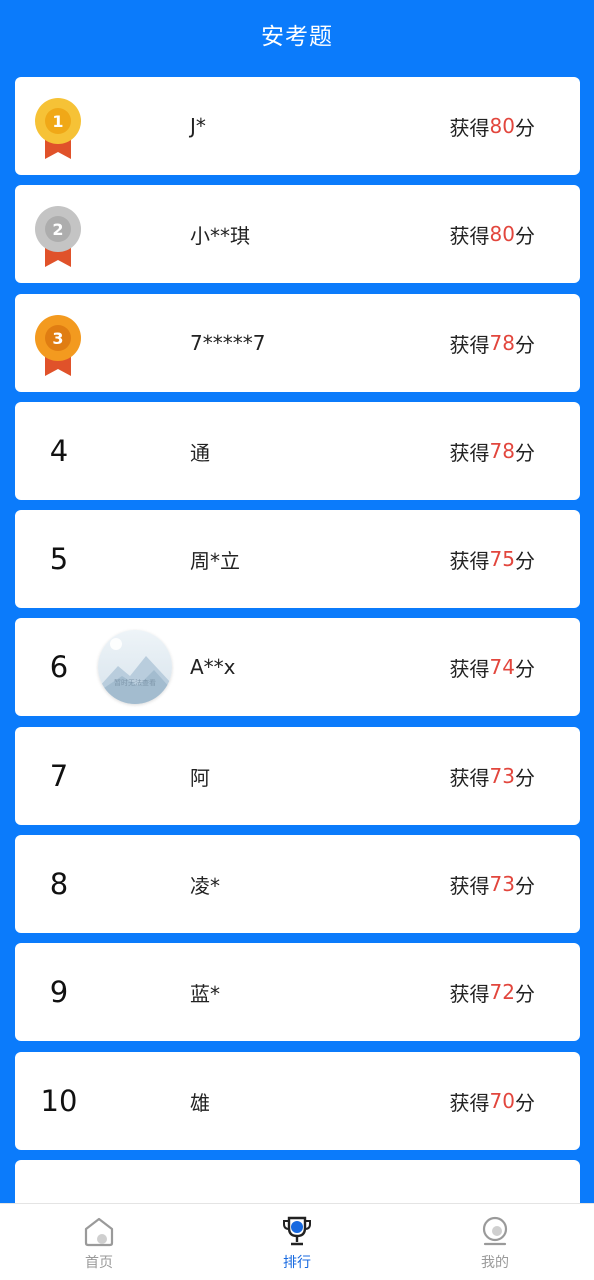 The height and width of the screenshot is (1280, 594). I want to click on rank-number: 1, so click(57, 121).